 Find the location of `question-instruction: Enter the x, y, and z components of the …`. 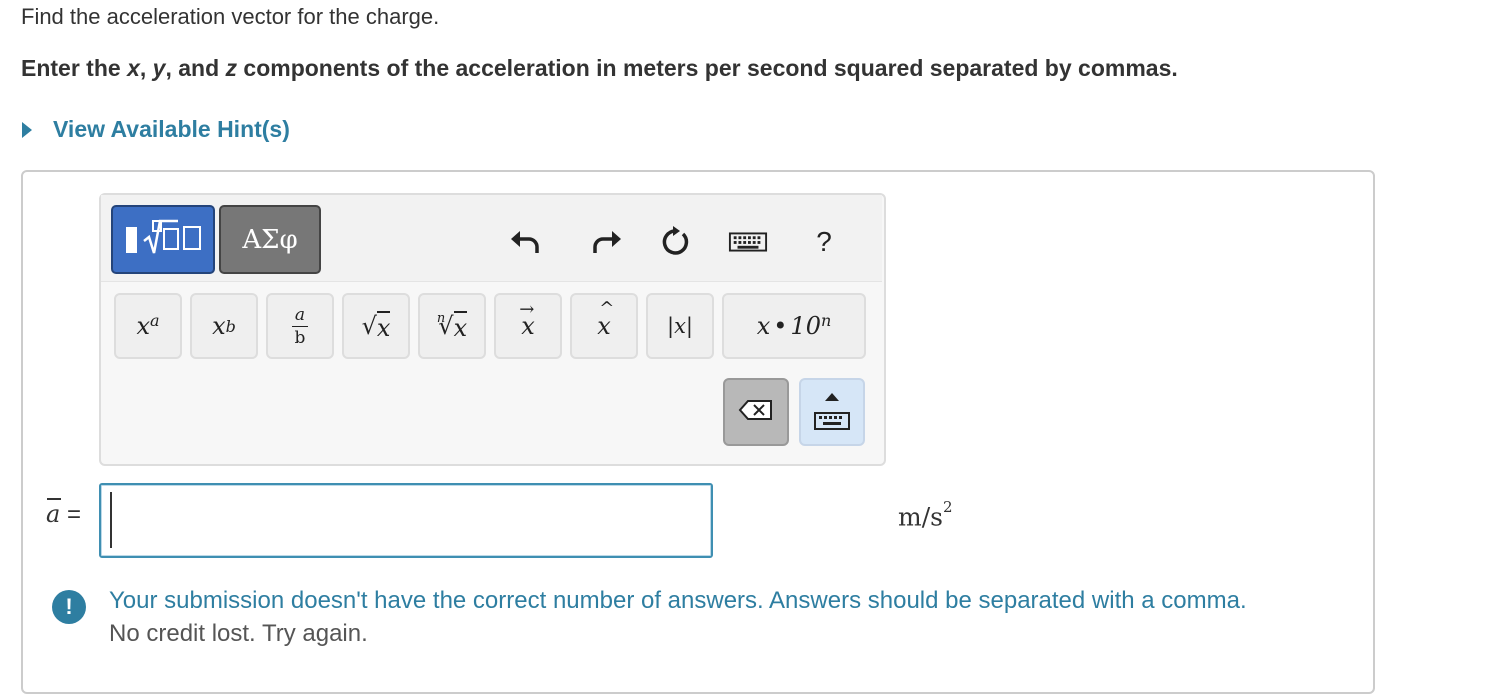

question-instruction: Enter the x, y, and z components of the … is located at coordinates (599, 68).